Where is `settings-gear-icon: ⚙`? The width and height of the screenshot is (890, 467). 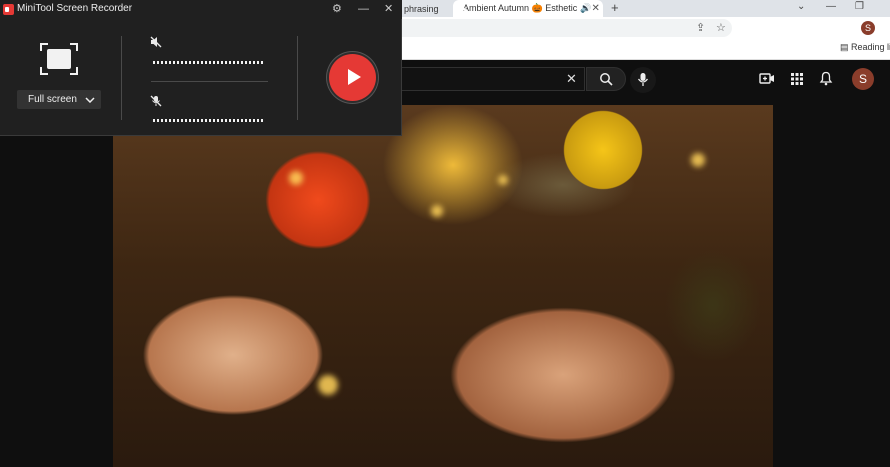 settings-gear-icon: ⚙ is located at coordinates (337, 9).